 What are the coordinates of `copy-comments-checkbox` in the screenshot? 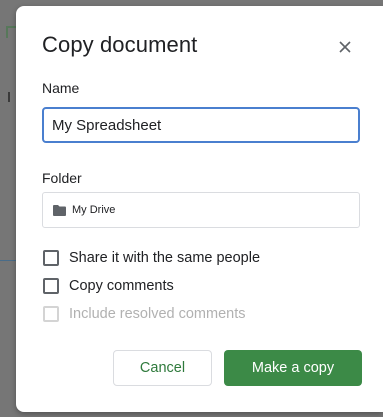 It's located at (51, 286).